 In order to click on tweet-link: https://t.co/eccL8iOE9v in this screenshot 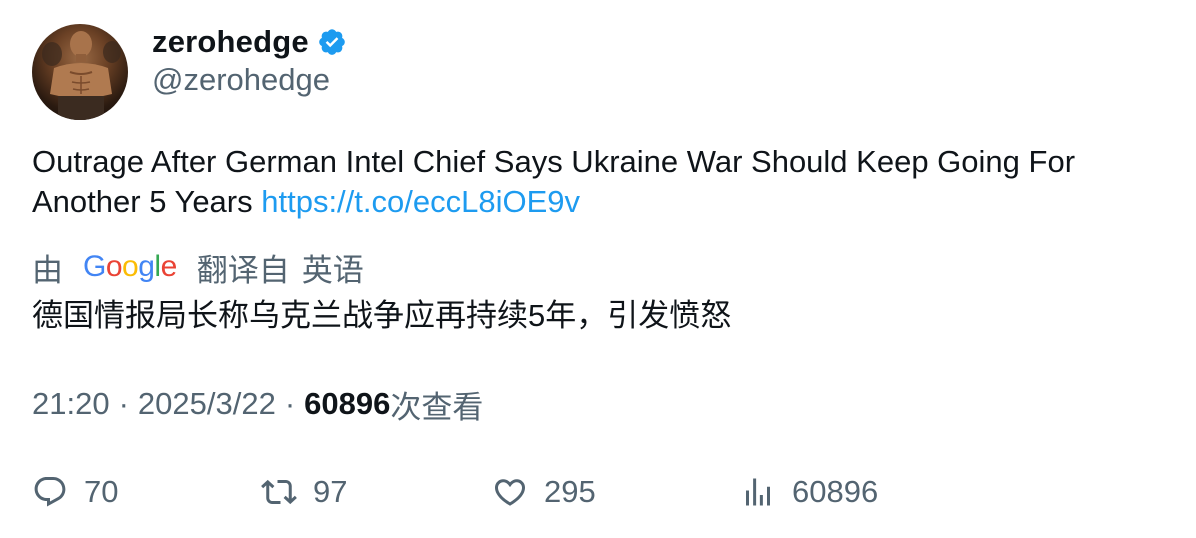, I will do `click(420, 201)`.